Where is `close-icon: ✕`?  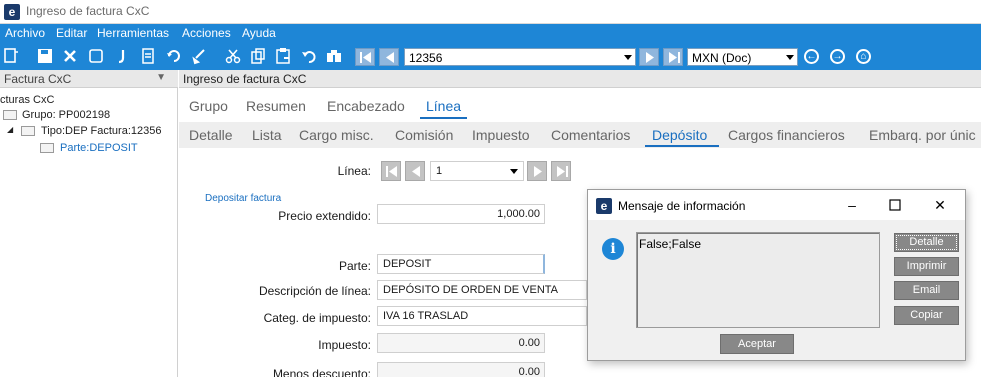
close-icon: ✕ is located at coordinates (940, 205).